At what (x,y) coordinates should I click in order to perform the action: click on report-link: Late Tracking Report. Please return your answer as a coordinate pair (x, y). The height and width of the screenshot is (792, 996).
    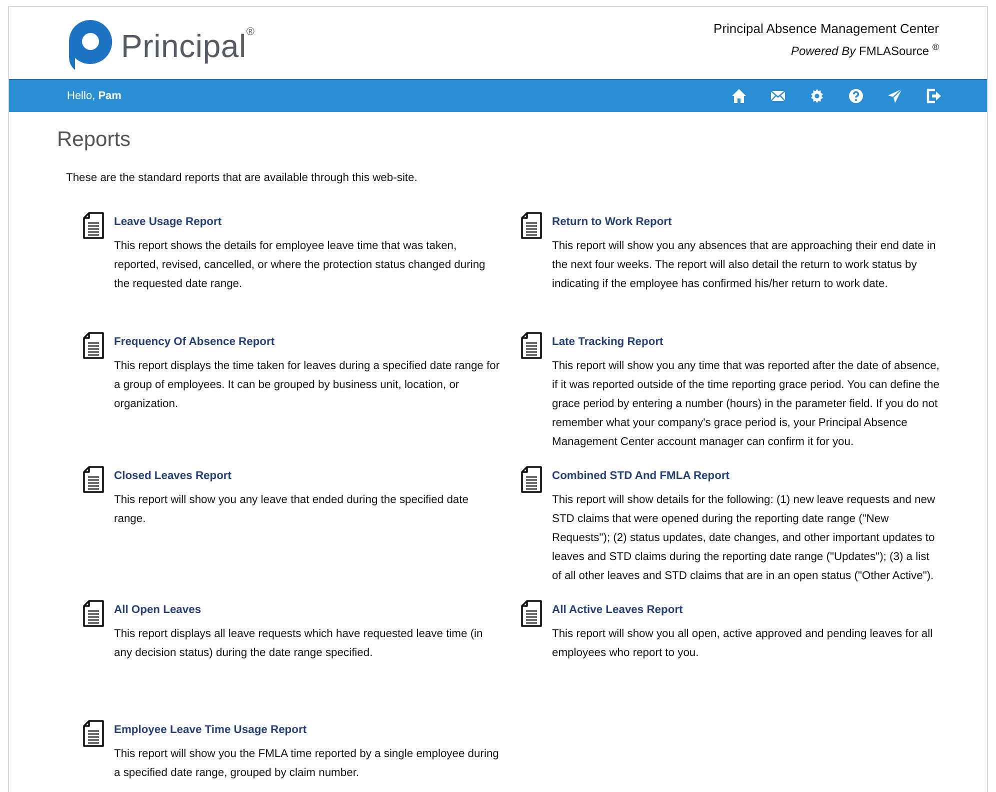
    Looking at the image, I should click on (608, 342).